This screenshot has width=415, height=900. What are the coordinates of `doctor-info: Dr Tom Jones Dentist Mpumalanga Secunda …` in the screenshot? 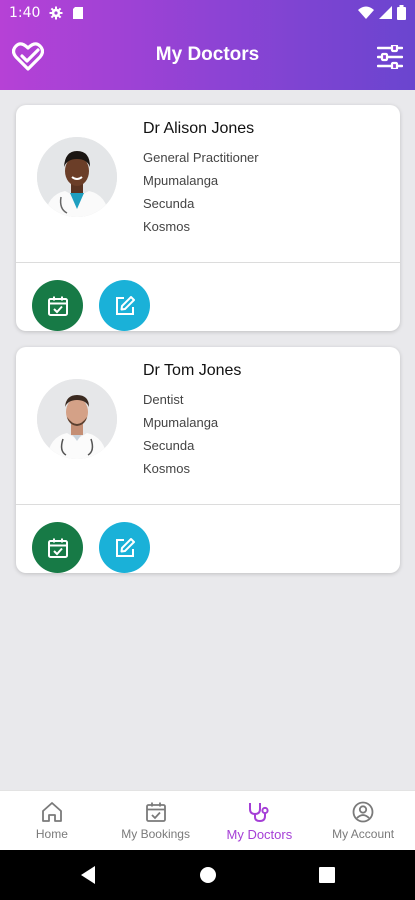 It's located at (192, 421).